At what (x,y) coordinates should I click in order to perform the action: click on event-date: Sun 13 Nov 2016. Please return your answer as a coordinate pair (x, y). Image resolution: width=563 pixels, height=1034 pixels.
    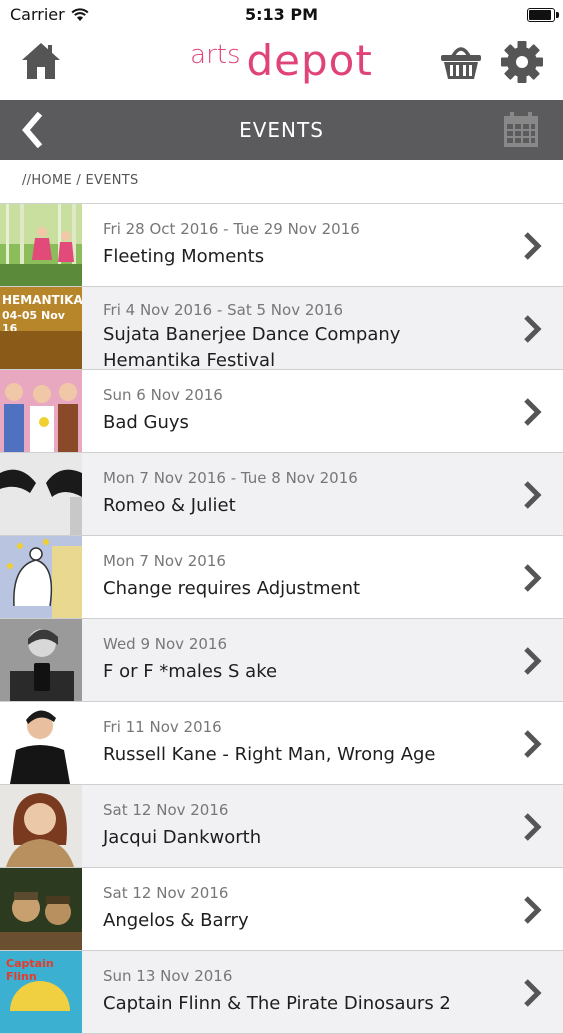
    Looking at the image, I should click on (168, 976).